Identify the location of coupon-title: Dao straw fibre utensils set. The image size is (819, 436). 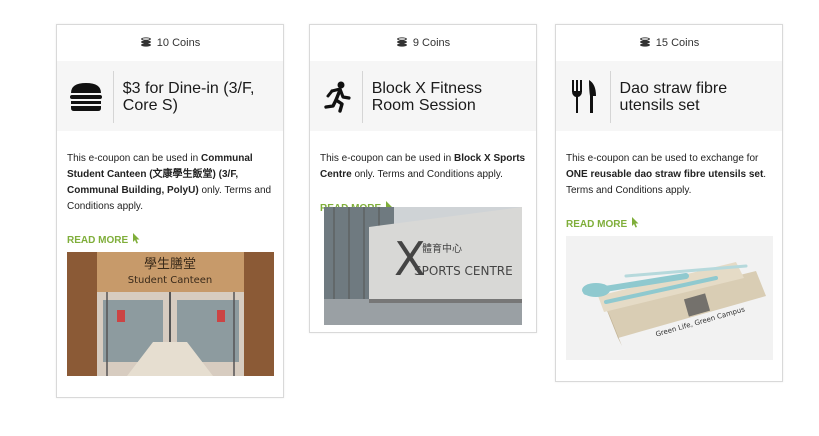
(673, 97).